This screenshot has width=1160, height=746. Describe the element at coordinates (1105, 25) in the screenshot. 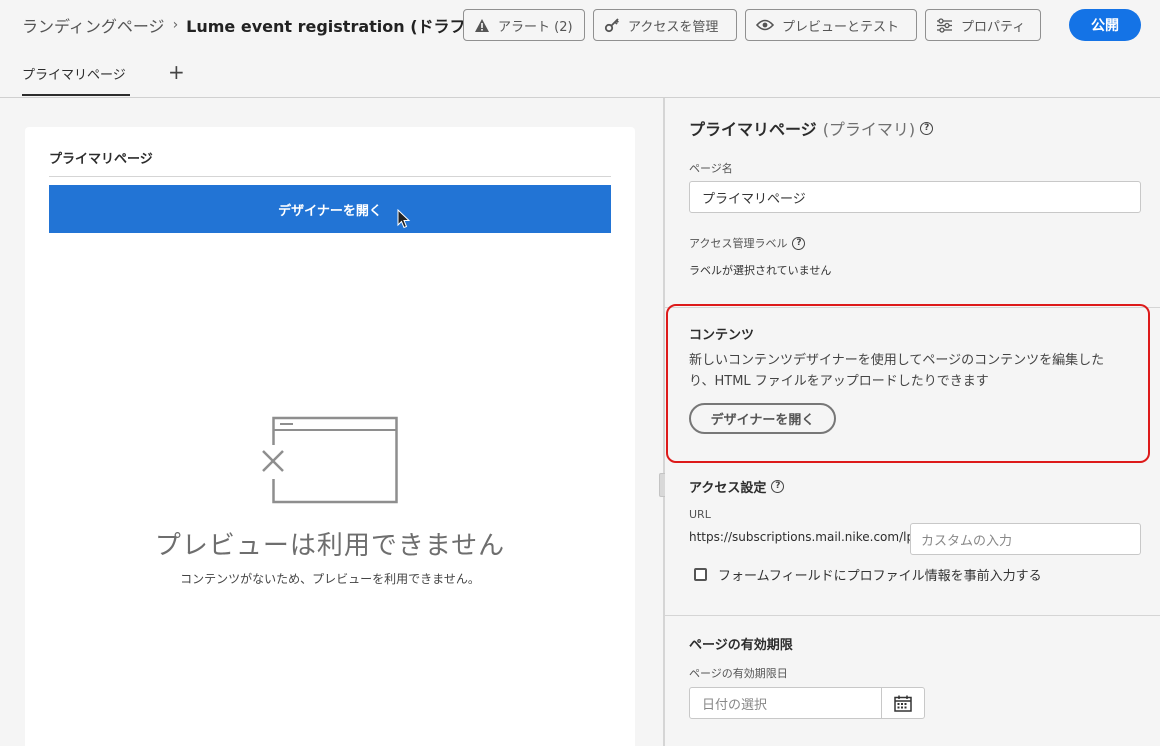

I see `publish-button: 公開` at that location.